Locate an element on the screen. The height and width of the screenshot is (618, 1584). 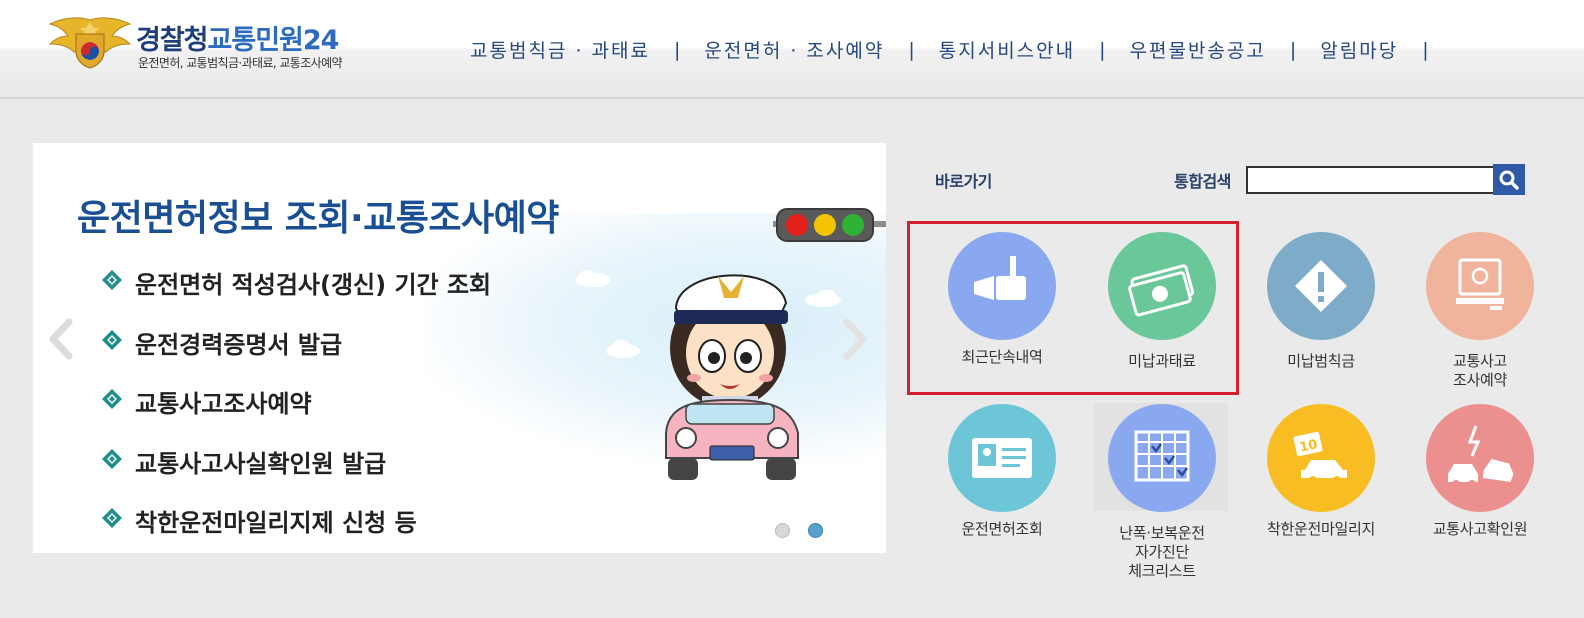
nav-returned-mail: 우편물반송공고 is located at coordinates (1198, 49).